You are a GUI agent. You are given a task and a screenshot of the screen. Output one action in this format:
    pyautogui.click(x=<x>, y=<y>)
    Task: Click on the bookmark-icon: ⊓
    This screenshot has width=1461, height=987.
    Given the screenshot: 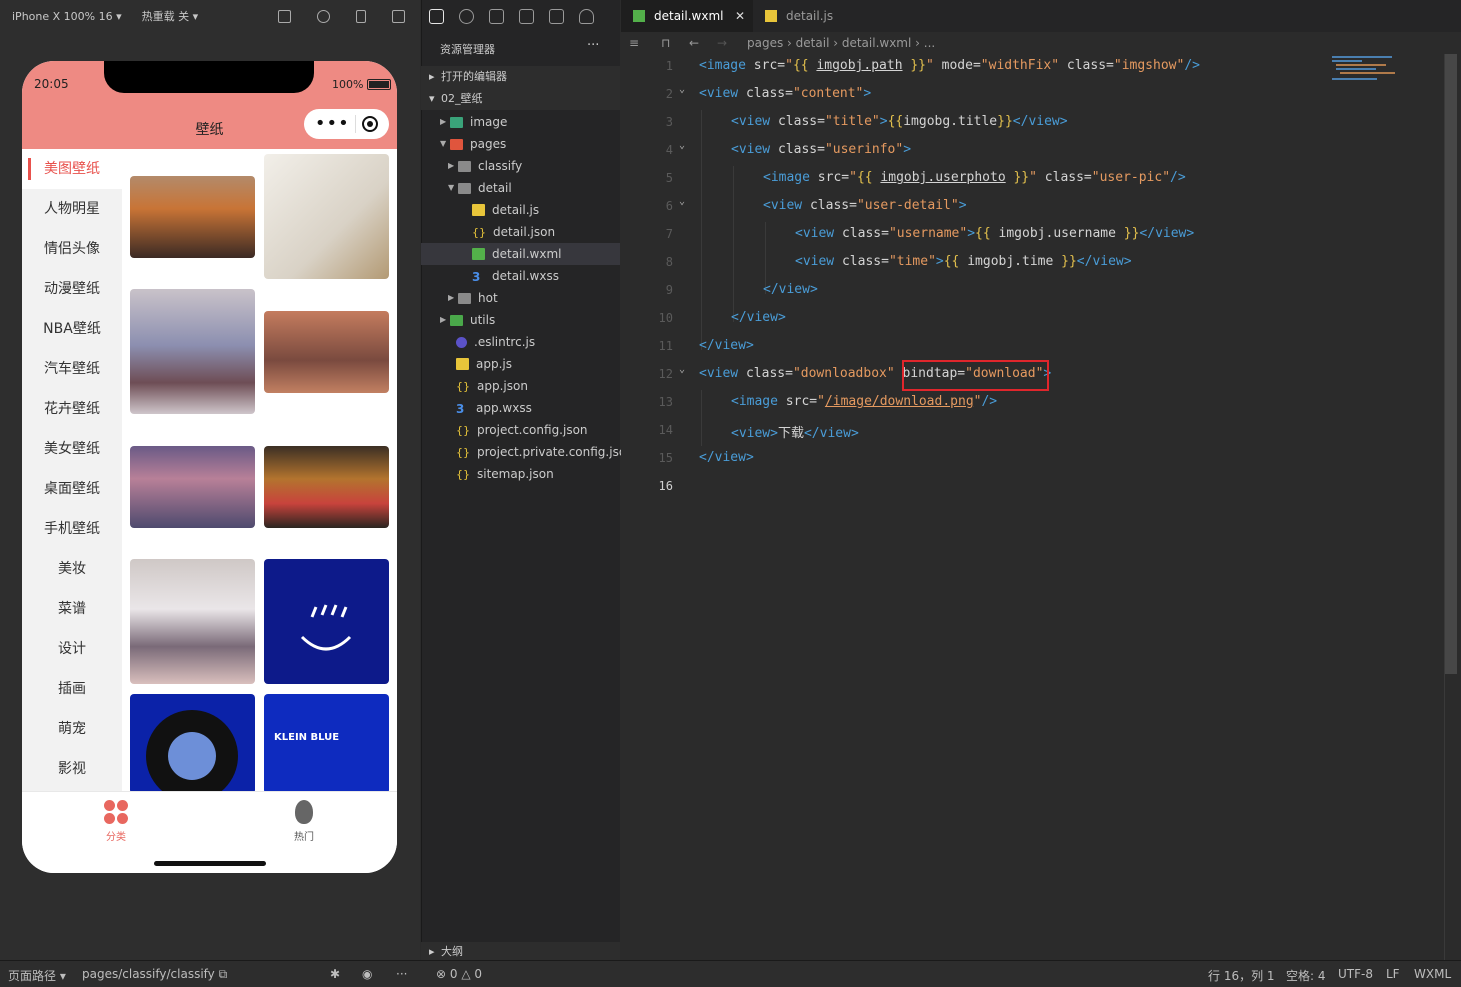 What is the action you would take?
    pyautogui.click(x=665, y=43)
    